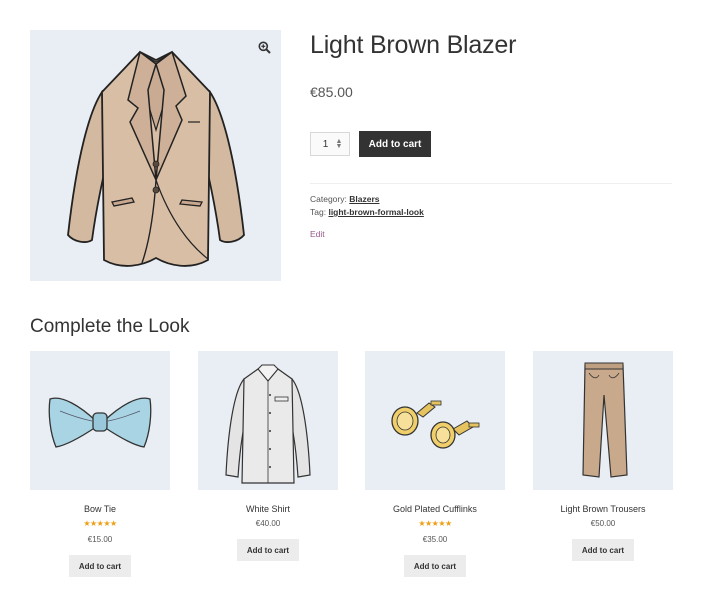 Image resolution: width=703 pixels, height=610 pixels. What do you see at coordinates (435, 509) in the screenshot?
I see `product-name: Gold Plated Cufflinks` at bounding box center [435, 509].